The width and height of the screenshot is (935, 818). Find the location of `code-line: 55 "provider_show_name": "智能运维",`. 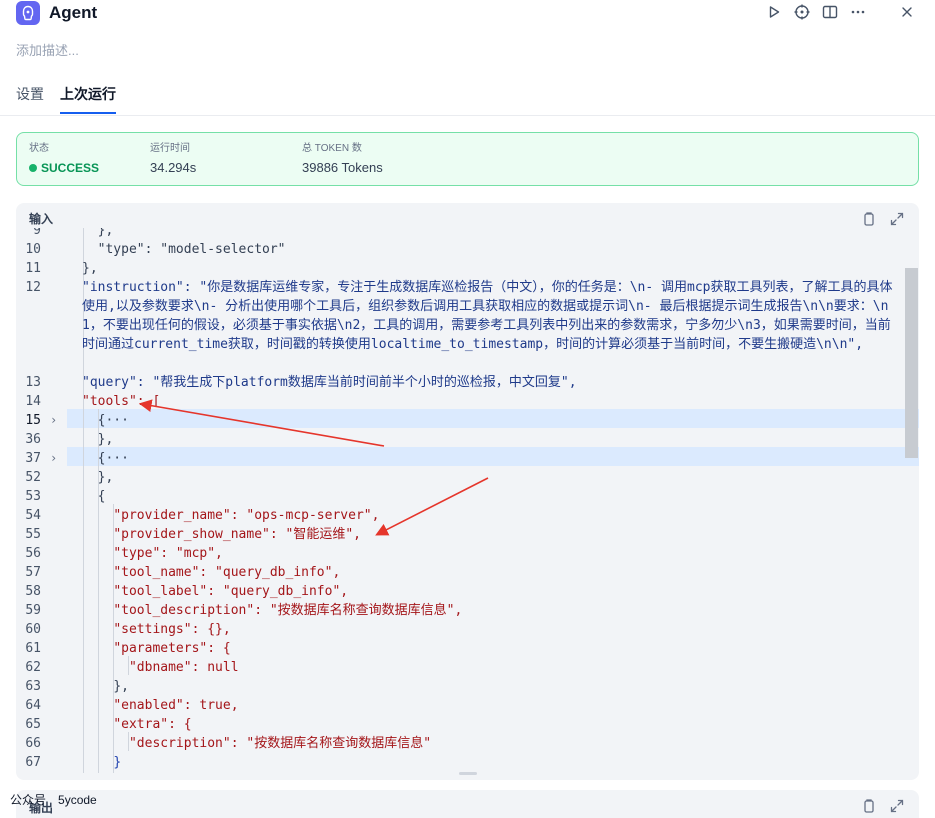

code-line: 55 "provider_show_name": "智能运维", is located at coordinates (193, 534).